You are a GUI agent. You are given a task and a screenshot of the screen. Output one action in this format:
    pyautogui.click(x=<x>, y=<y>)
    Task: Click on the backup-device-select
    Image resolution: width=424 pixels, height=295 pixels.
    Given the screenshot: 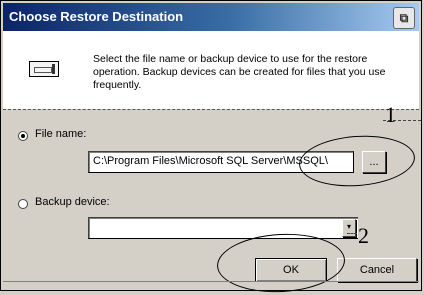 What is the action you would take?
    pyautogui.click(x=223, y=228)
    